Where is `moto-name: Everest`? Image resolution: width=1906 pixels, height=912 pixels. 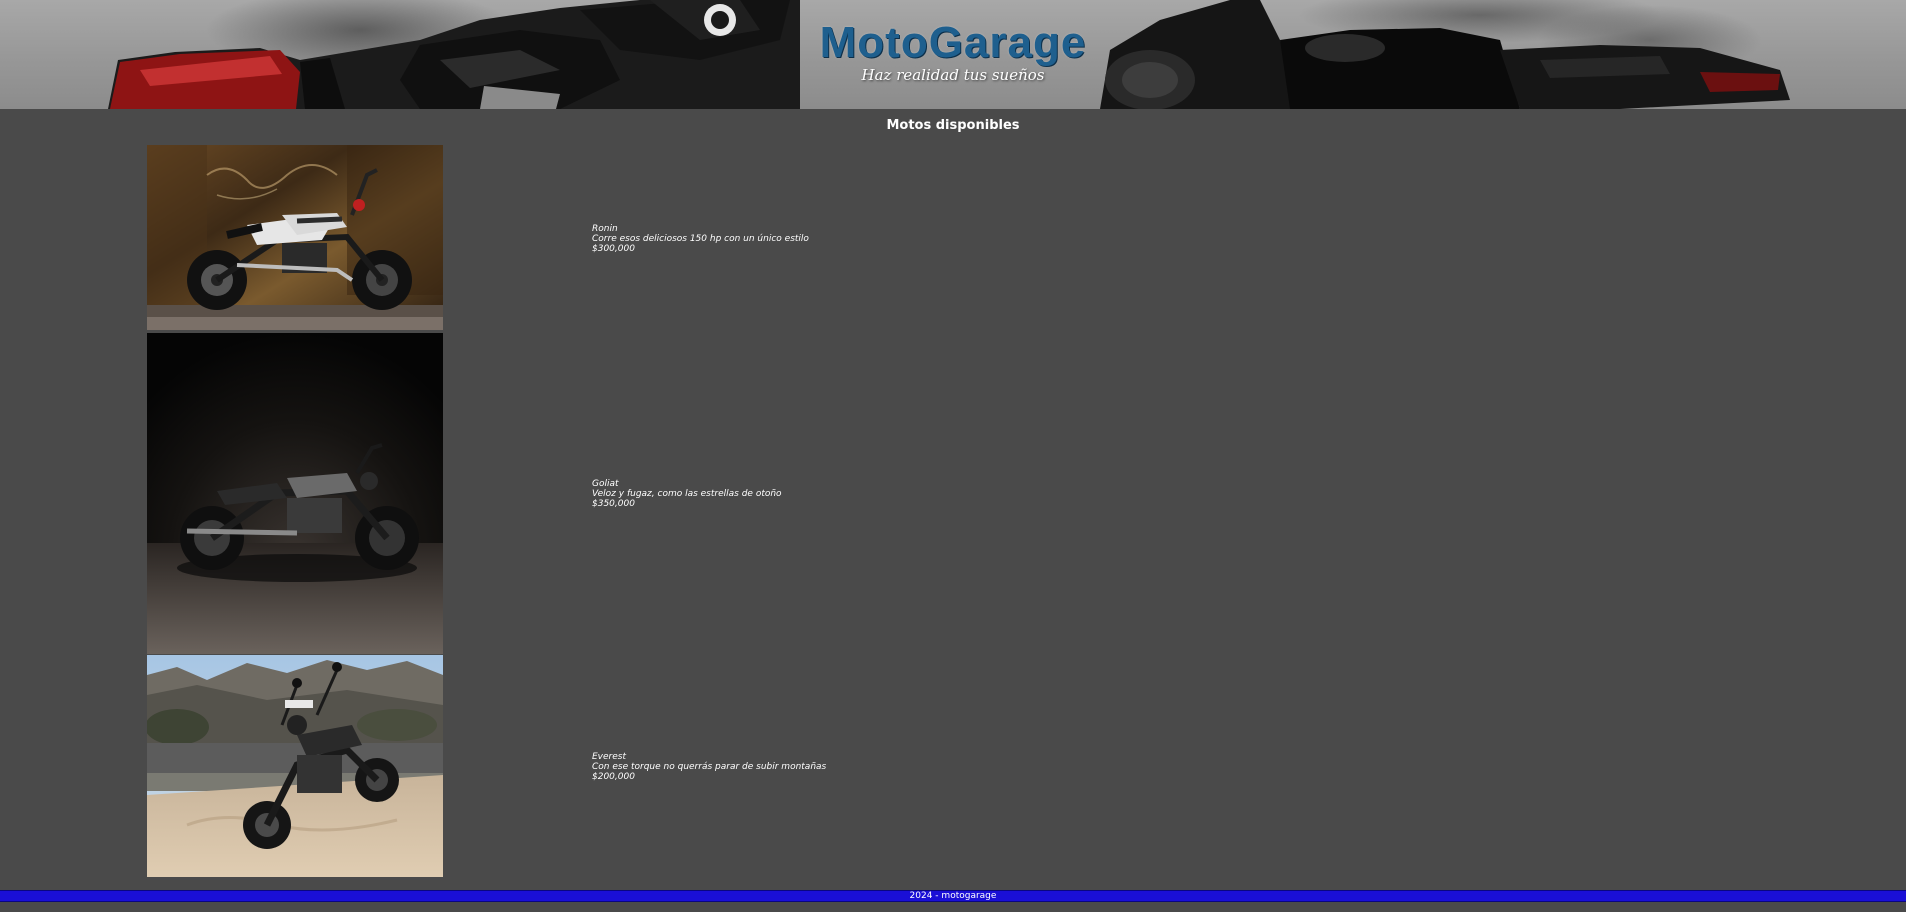 moto-name: Everest is located at coordinates (609, 757).